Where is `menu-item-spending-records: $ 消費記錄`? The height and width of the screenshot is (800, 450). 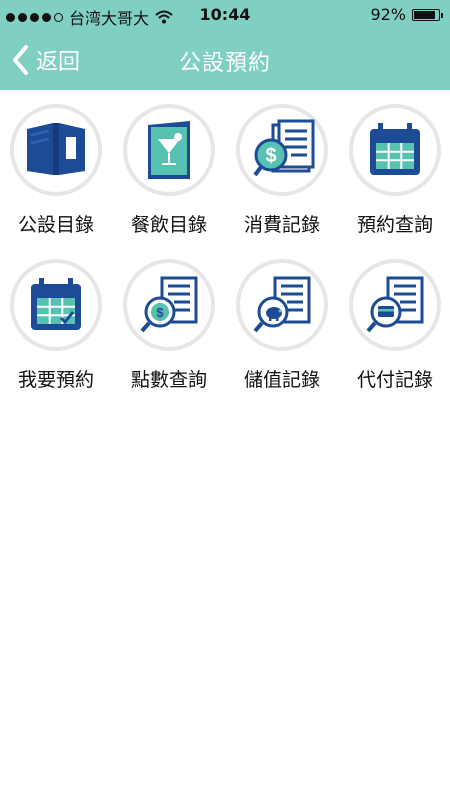 menu-item-spending-records: $ 消費記錄 is located at coordinates (282, 170).